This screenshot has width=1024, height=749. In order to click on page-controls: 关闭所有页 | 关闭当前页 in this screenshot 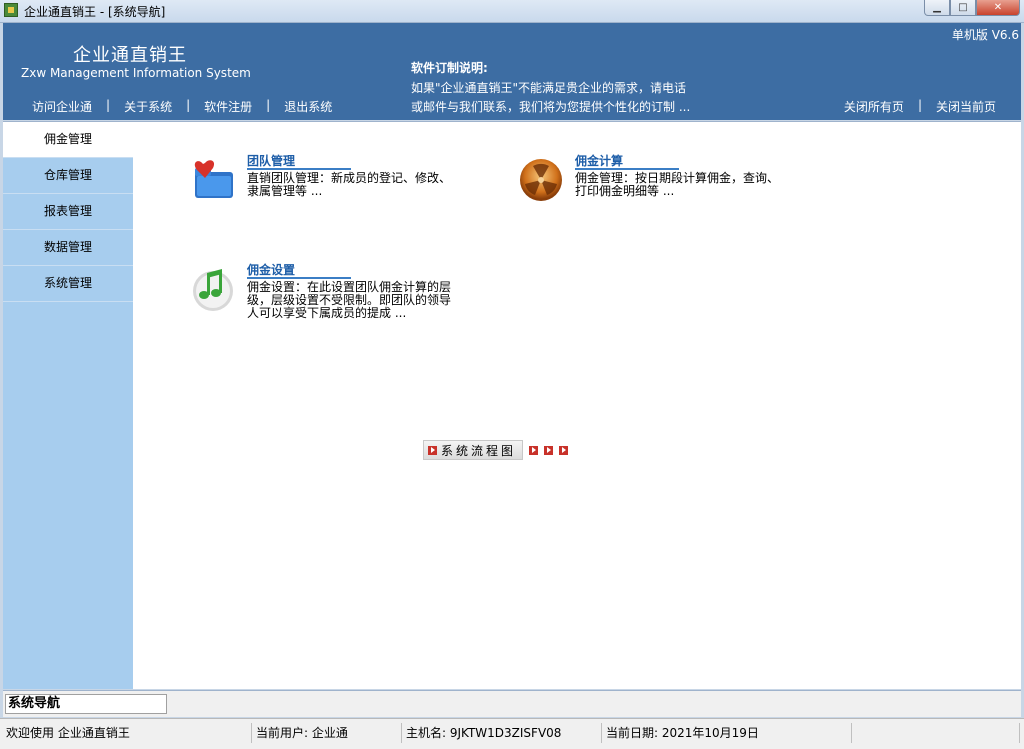, I will do `click(920, 106)`.